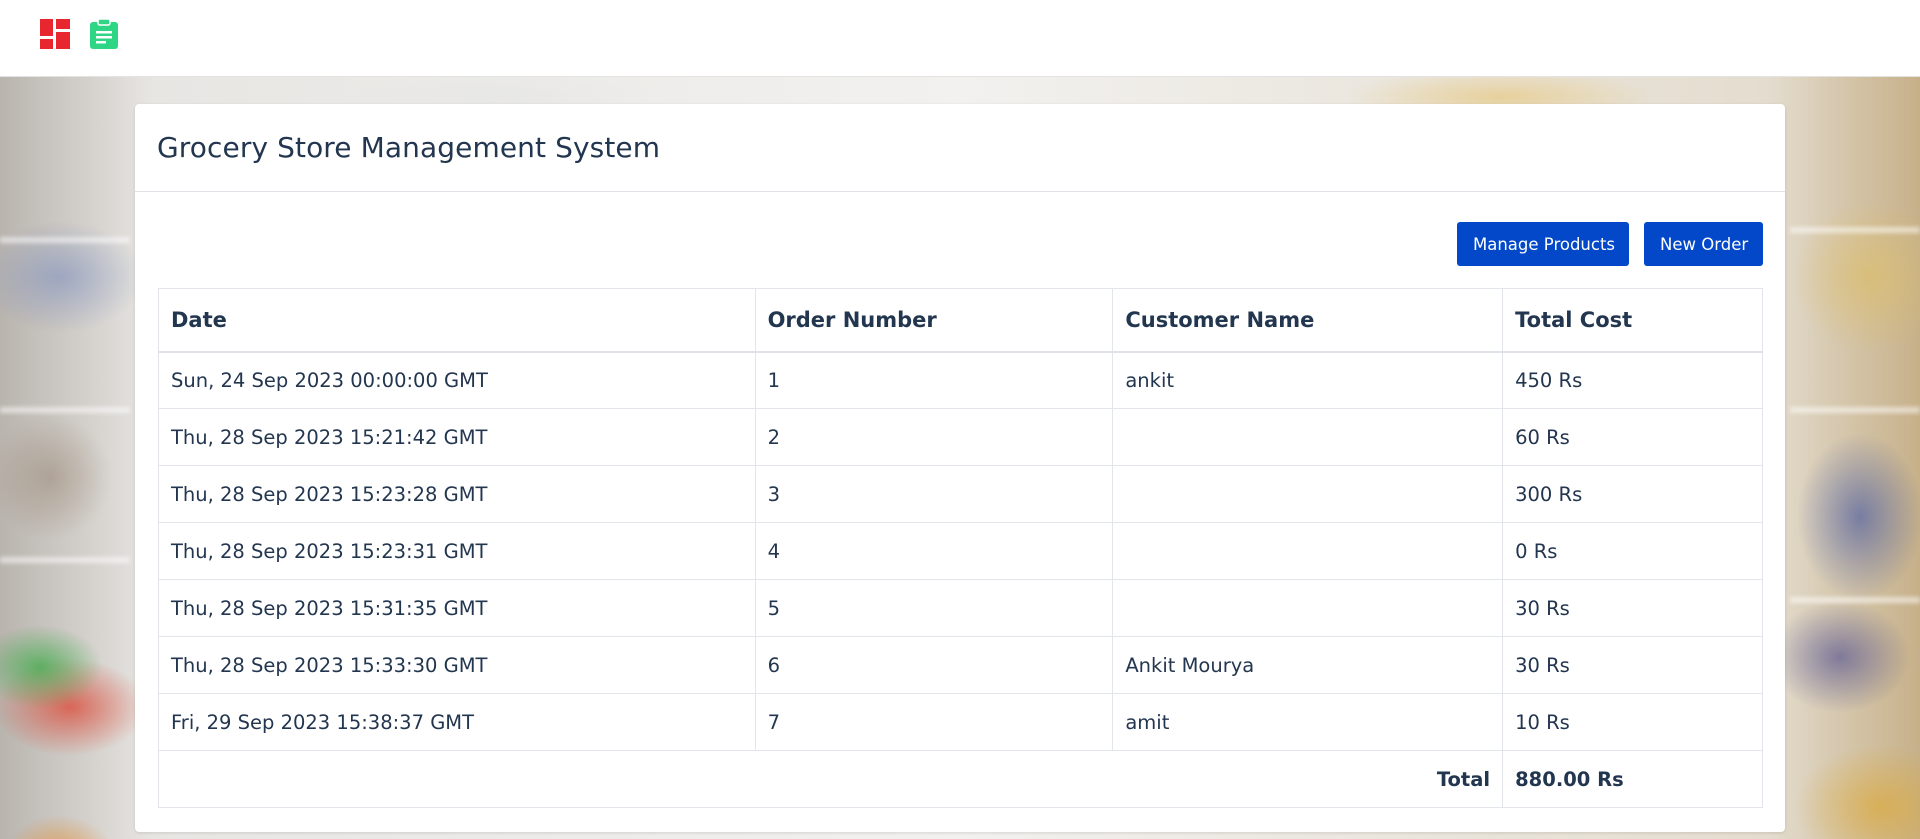 The image size is (1920, 839). I want to click on column-header-order-number: Order Number, so click(934, 320).